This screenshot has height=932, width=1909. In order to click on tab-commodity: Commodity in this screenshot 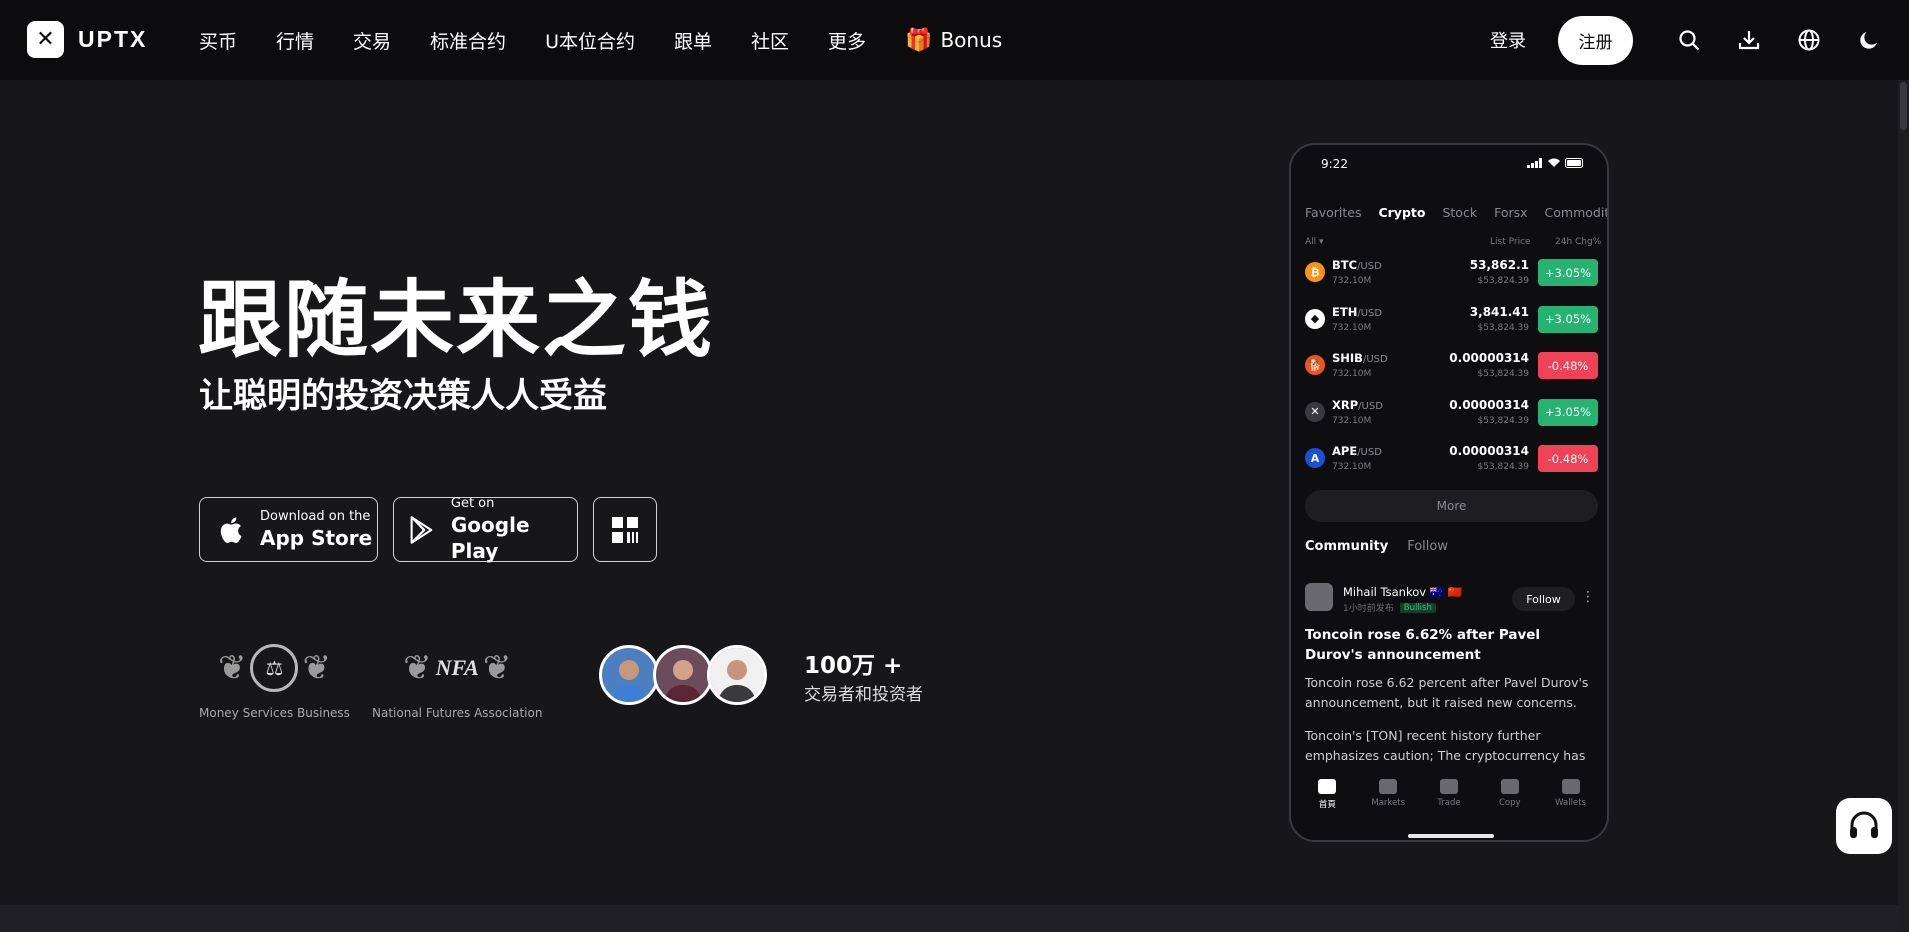, I will do `click(1576, 212)`.